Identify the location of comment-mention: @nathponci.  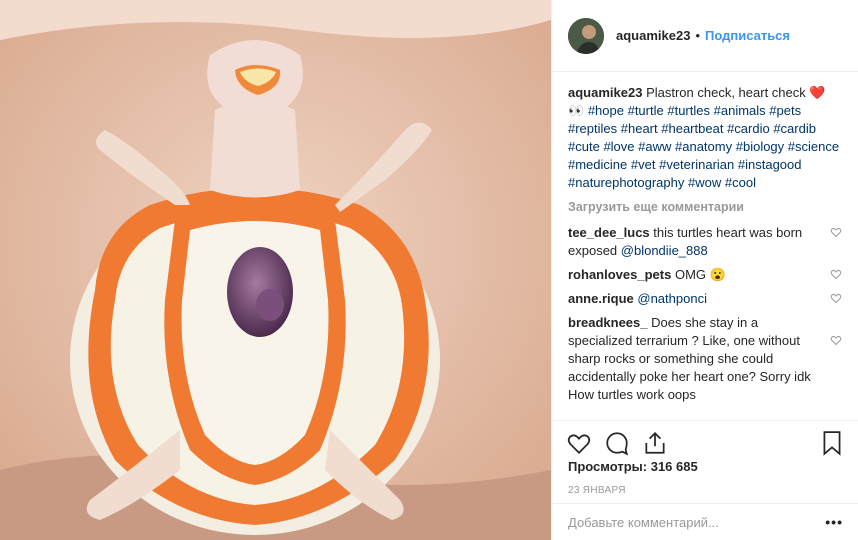
(672, 298).